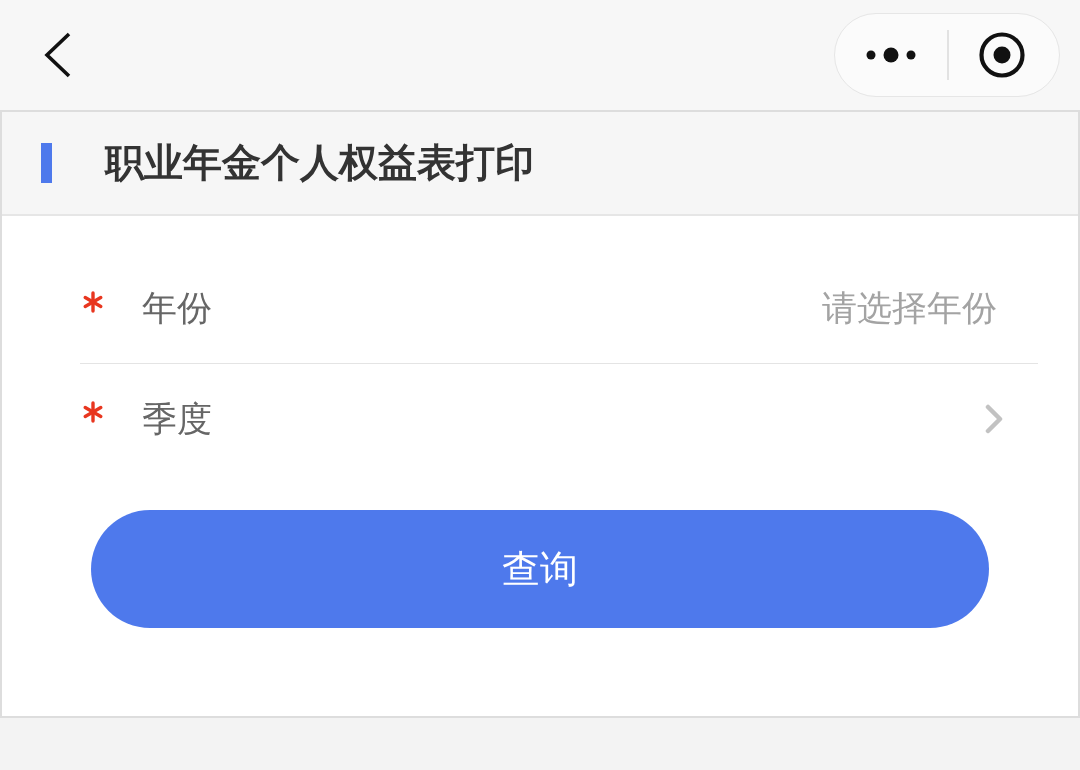  What do you see at coordinates (1002, 55) in the screenshot?
I see `target-icon` at bounding box center [1002, 55].